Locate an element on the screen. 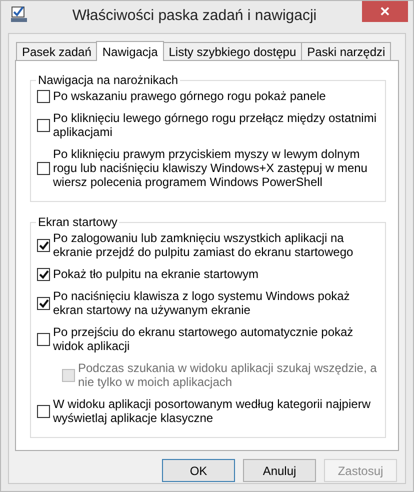 The height and width of the screenshot is (492, 414). window-title: Właściwości paska zadań i nawigacji is located at coordinates (194, 15).